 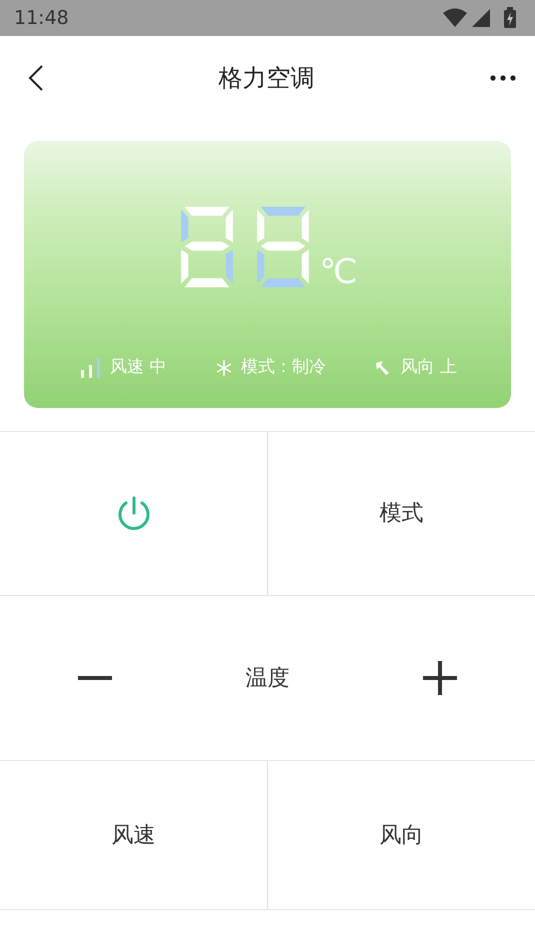 I want to click on minus-icon, so click(x=95, y=678).